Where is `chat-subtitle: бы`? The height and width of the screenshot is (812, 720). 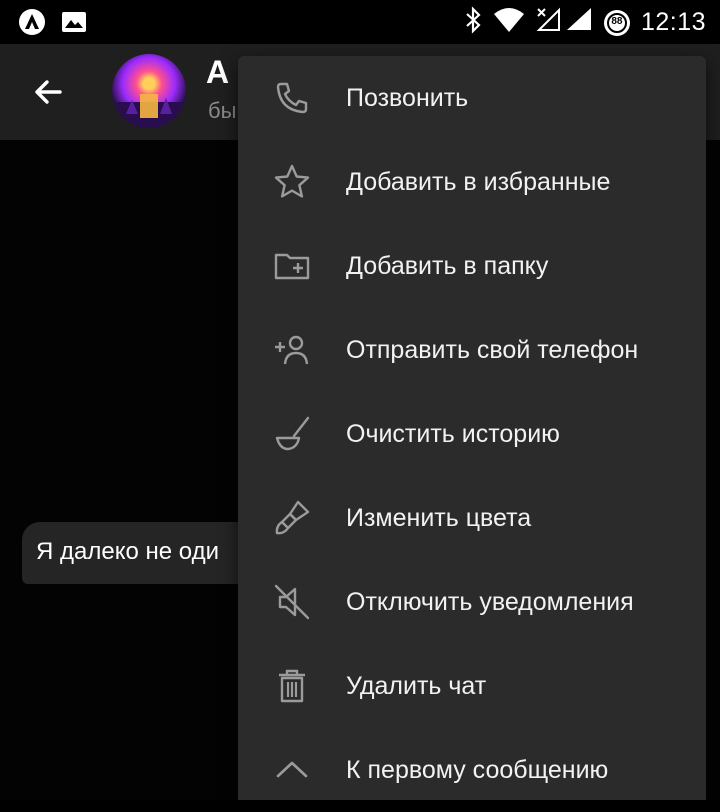
chat-subtitle: бы is located at coordinates (222, 110).